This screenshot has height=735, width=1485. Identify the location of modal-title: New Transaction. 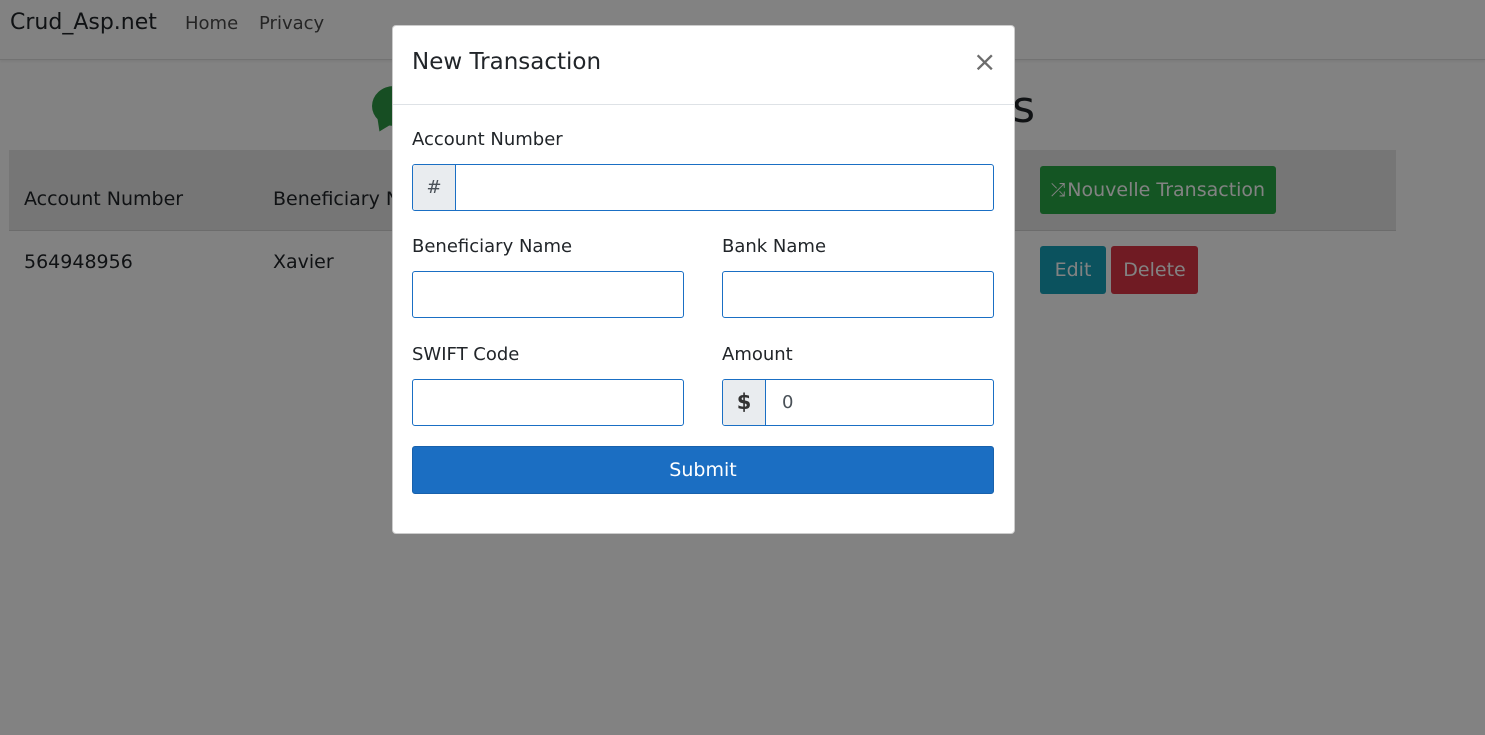
(507, 62).